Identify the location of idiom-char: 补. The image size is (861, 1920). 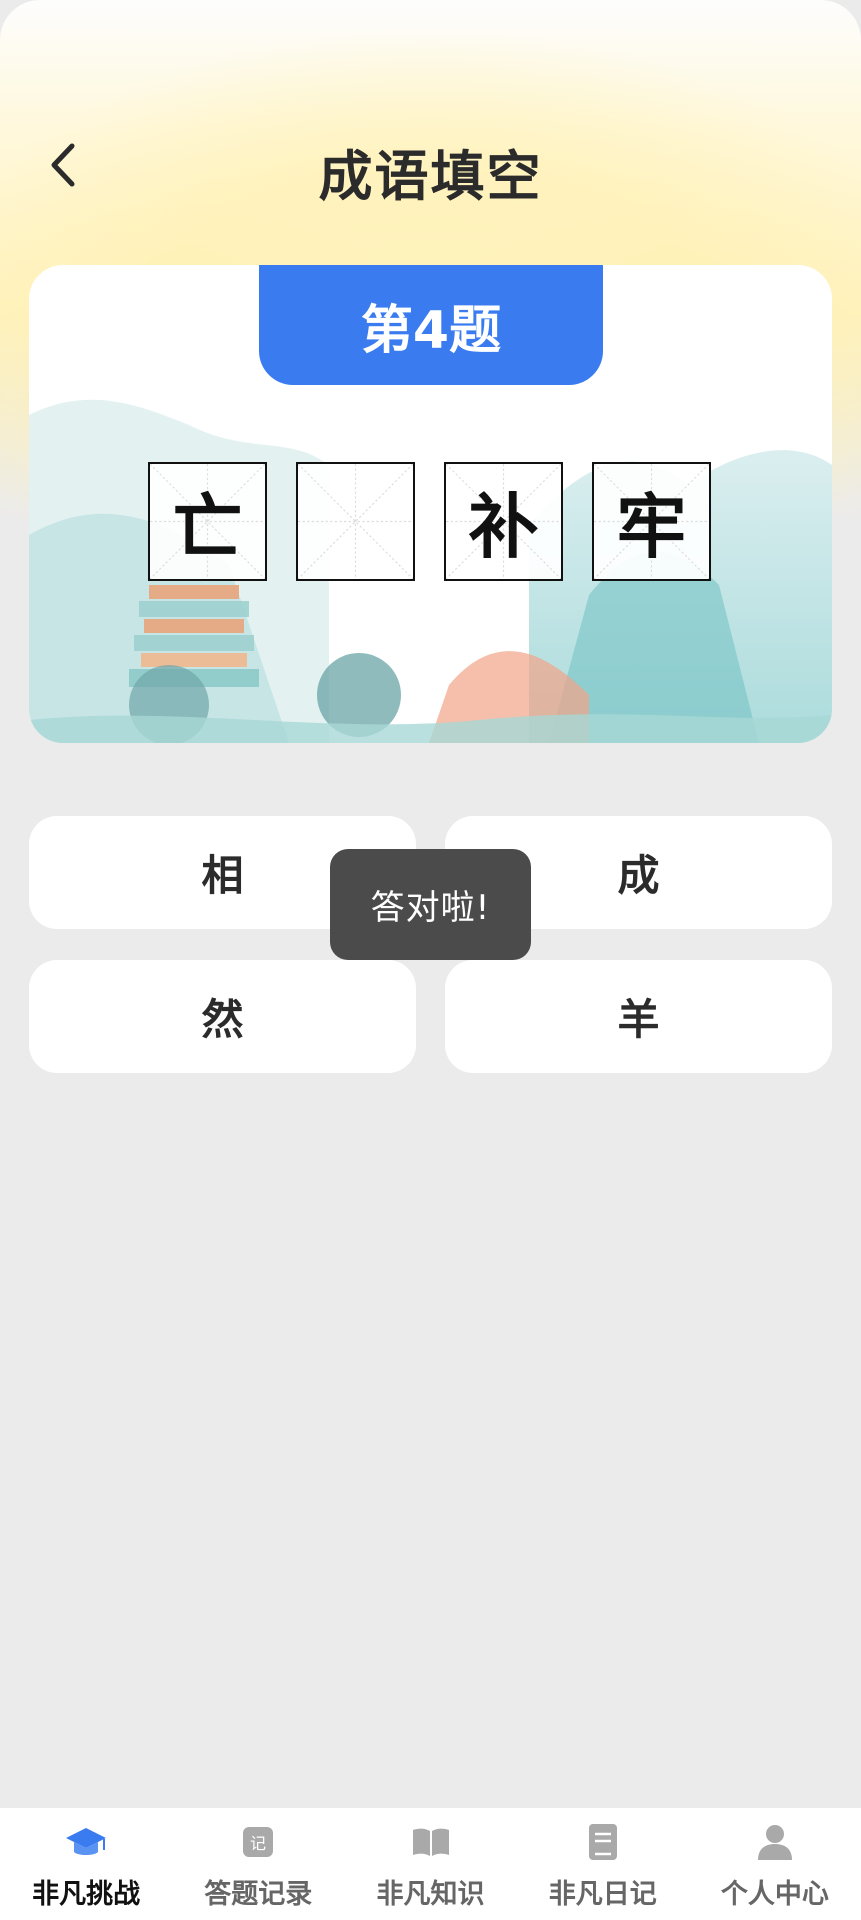
(503, 527).